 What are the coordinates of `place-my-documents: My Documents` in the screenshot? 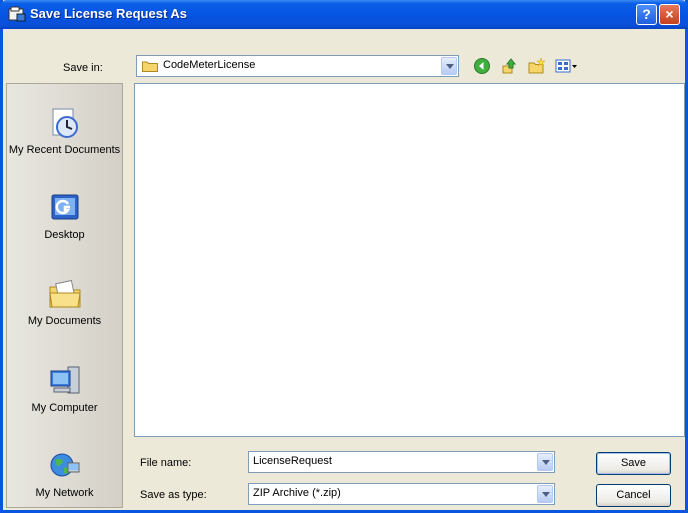 It's located at (64, 302).